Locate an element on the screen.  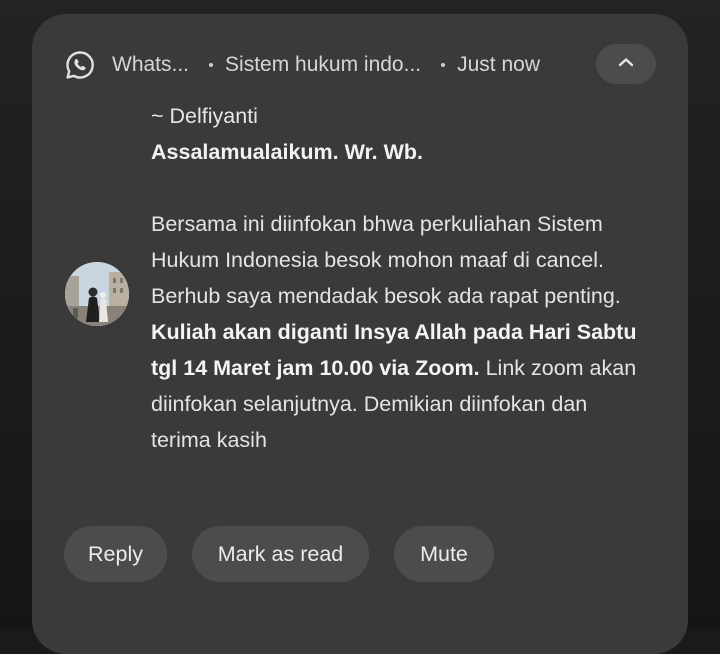
mark-as-read-button: Mark as read is located at coordinates (280, 554).